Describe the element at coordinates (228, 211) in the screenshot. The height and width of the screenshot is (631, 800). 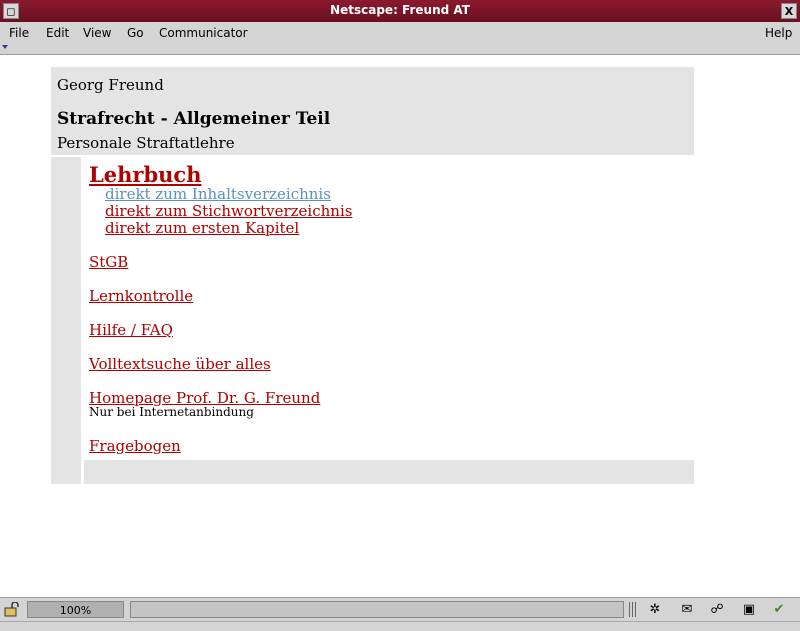
I see `stichwortverzeichnis-link: direkt zum Stichwortverzeichnis` at that location.